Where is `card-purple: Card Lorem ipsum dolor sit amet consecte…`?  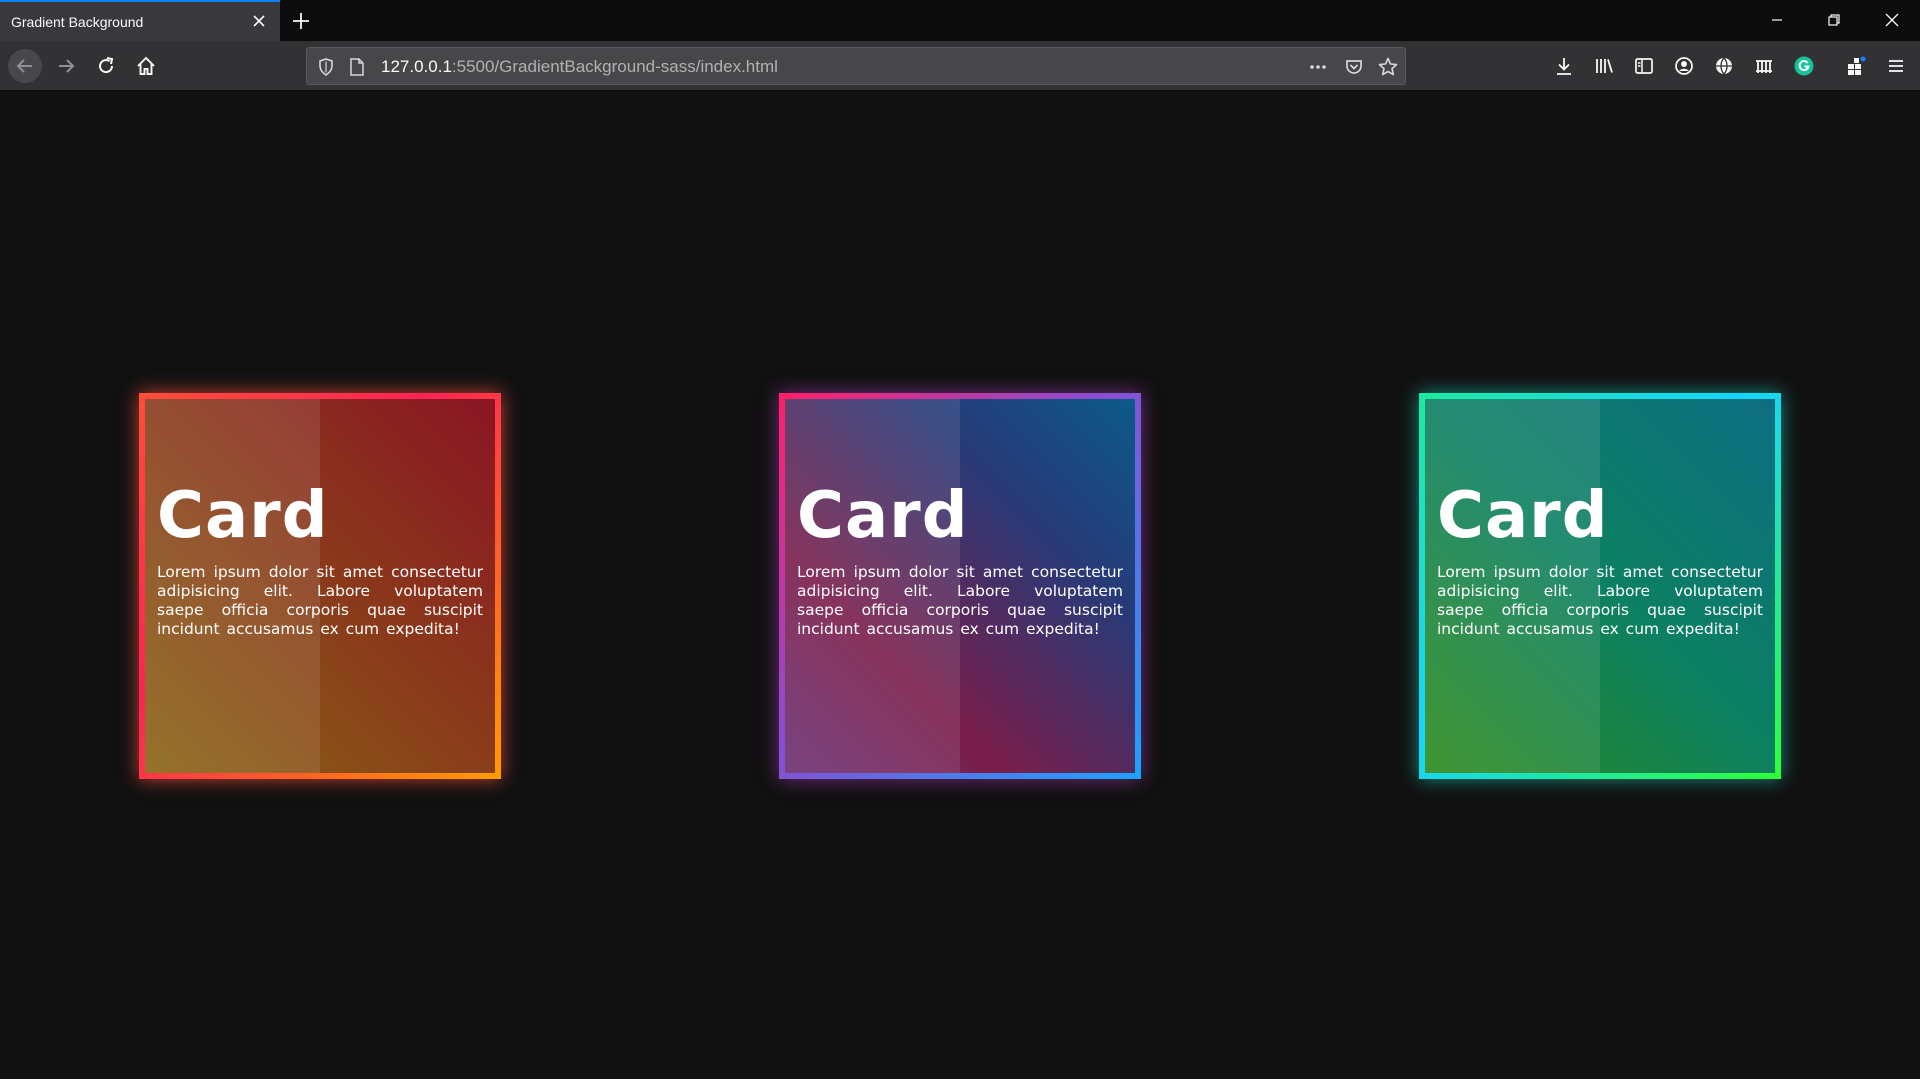 card-purple: Card Lorem ipsum dolor sit amet consecte… is located at coordinates (960, 586).